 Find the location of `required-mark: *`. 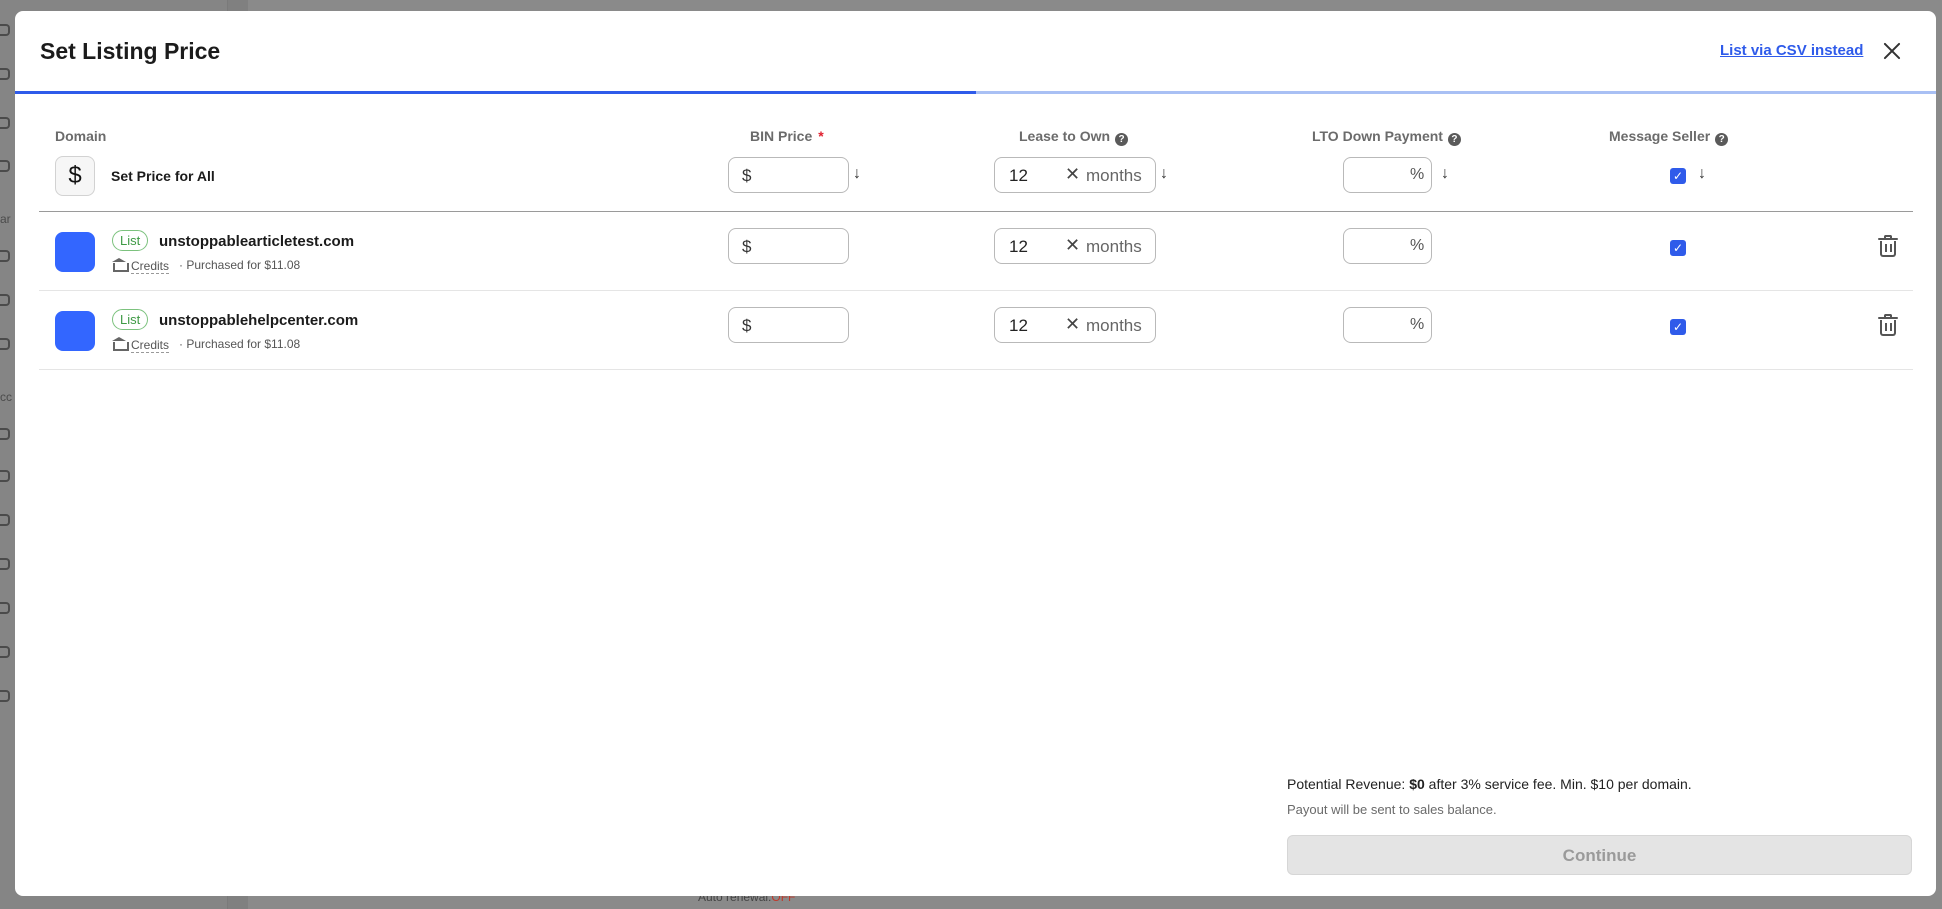

required-mark: * is located at coordinates (821, 136).